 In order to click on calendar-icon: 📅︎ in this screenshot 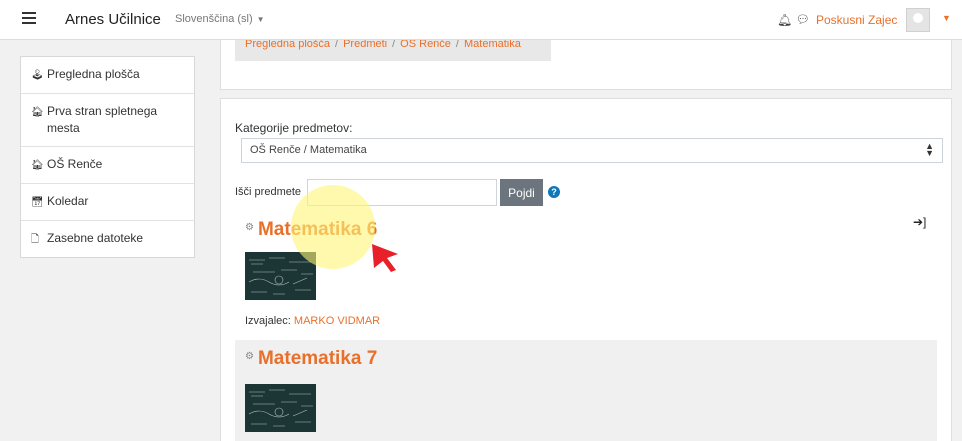, I will do `click(37, 202)`.